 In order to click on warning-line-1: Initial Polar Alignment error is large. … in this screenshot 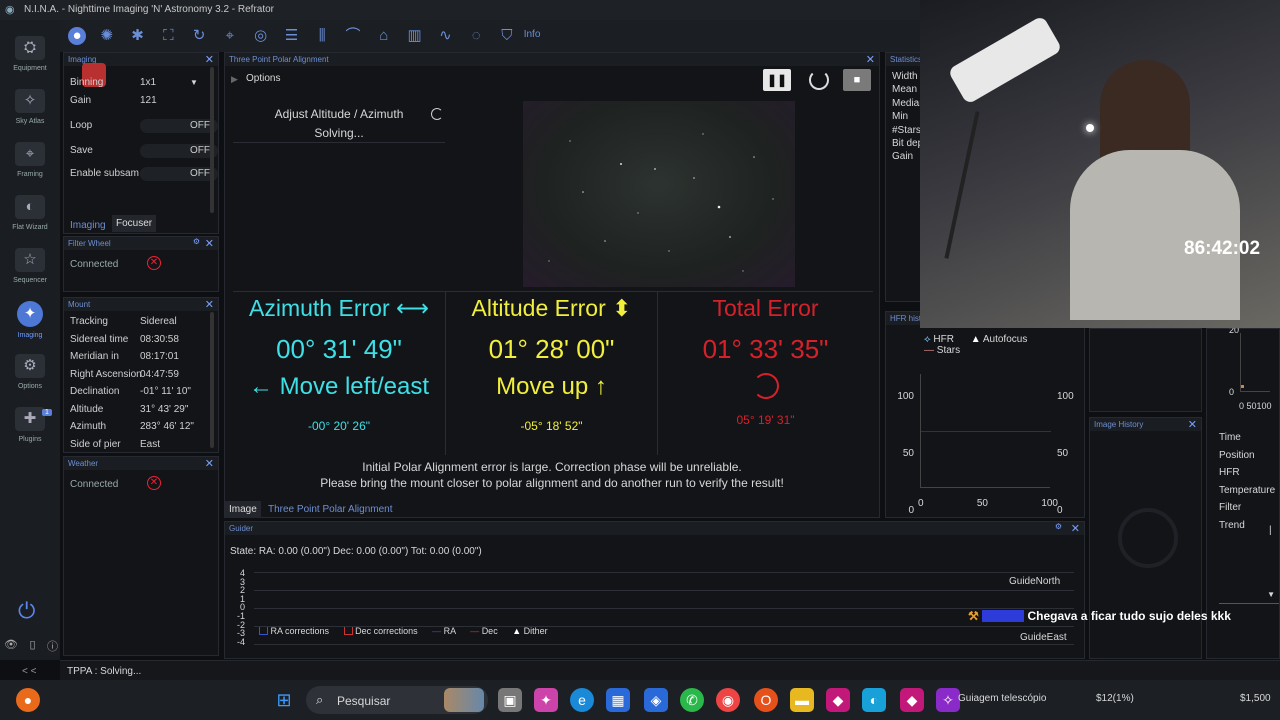, I will do `click(552, 467)`.